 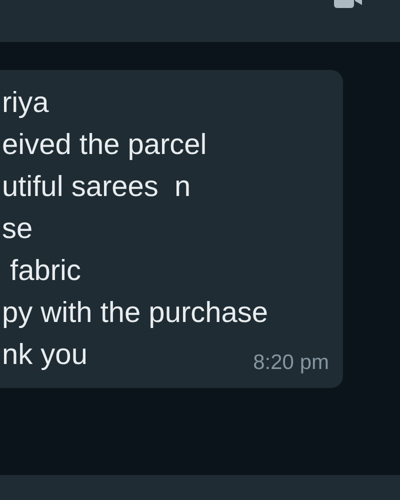 I want to click on message-line: se, so click(x=18, y=229).